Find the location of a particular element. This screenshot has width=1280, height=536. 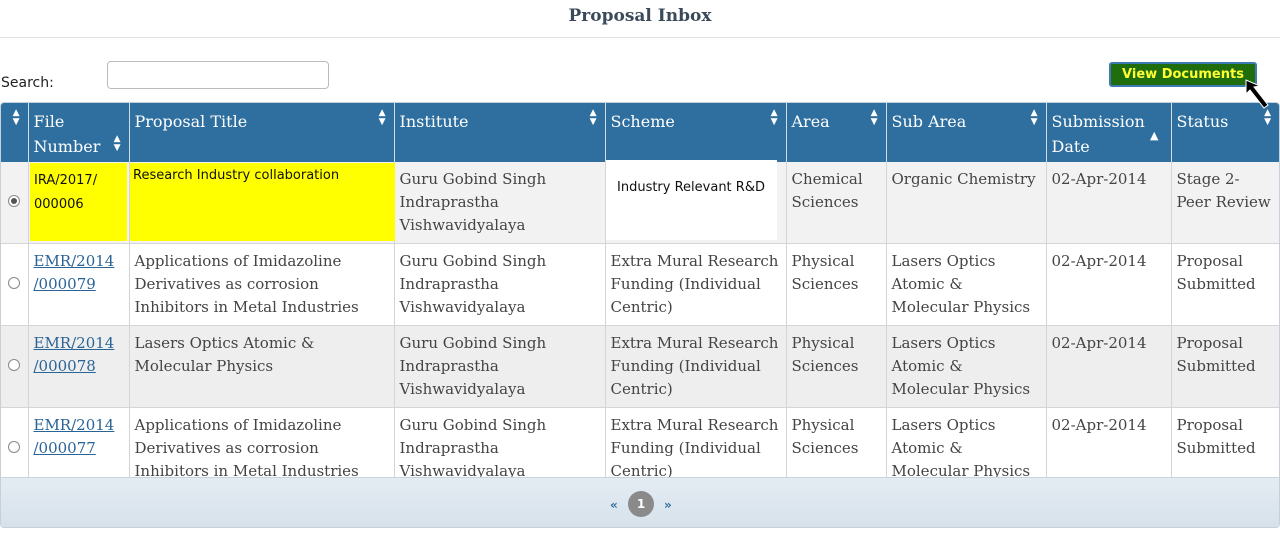

proposal-title-cell: Lasers Optics Atomic & Molecular Physics is located at coordinates (262, 366).